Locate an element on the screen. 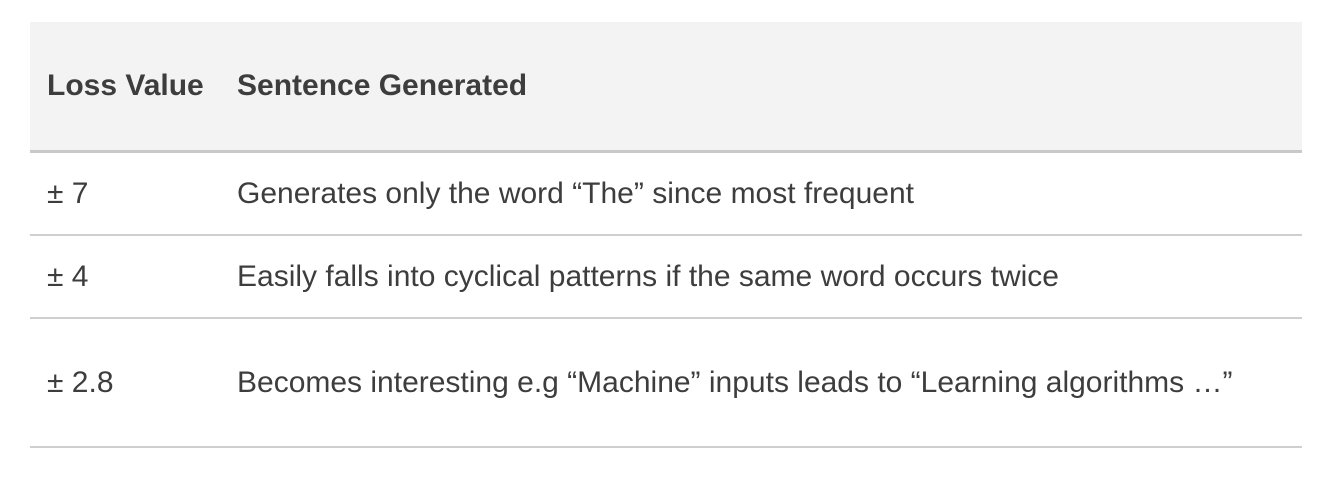  header-loss-value: Loss Value is located at coordinates (133, 87).